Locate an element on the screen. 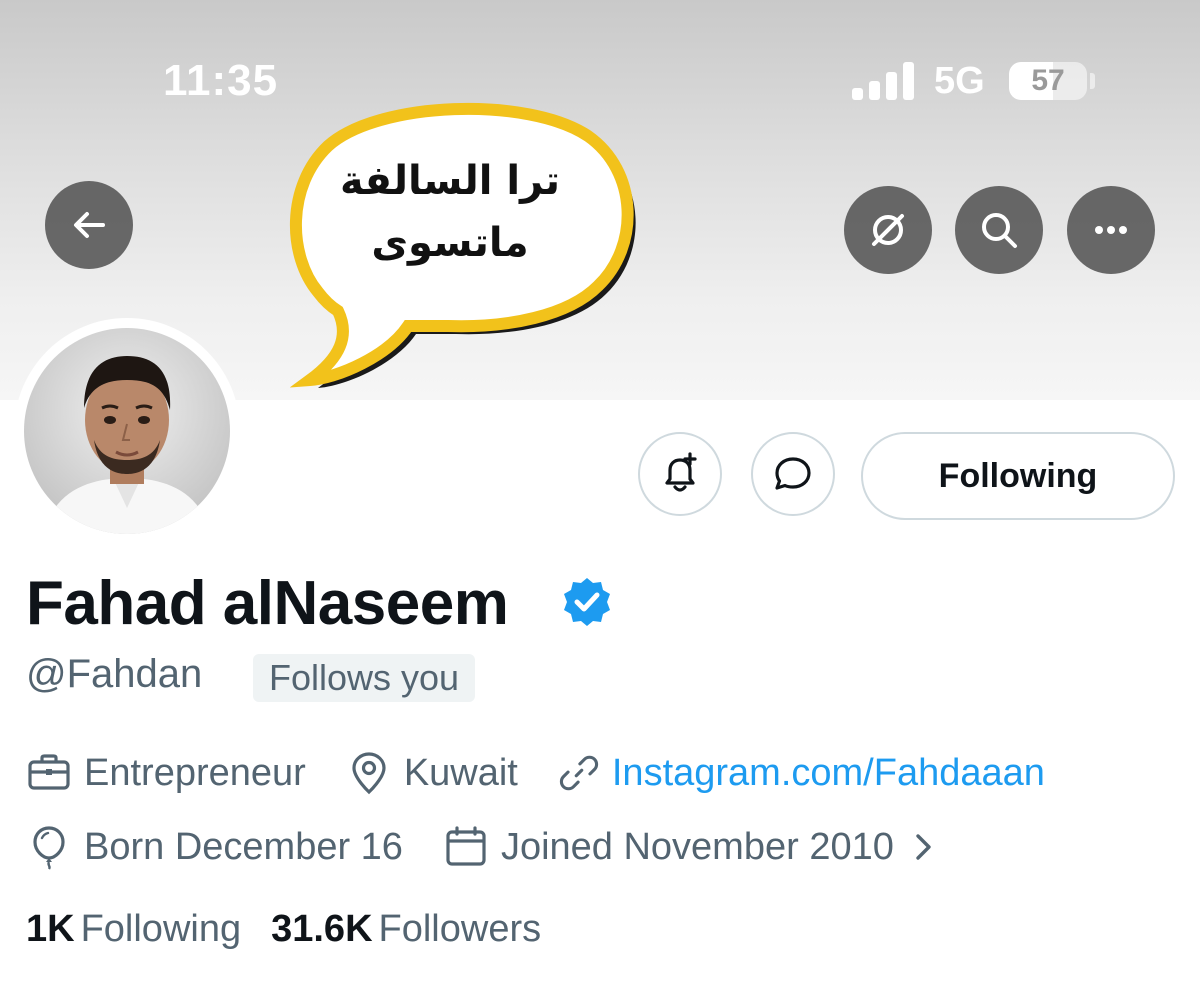  status-time: 11:35 is located at coordinates (221, 80).